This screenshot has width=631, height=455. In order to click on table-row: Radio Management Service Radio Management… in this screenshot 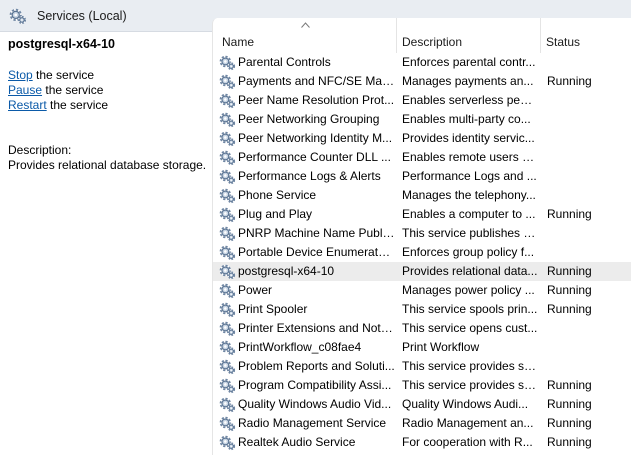, I will do `click(422, 423)`.